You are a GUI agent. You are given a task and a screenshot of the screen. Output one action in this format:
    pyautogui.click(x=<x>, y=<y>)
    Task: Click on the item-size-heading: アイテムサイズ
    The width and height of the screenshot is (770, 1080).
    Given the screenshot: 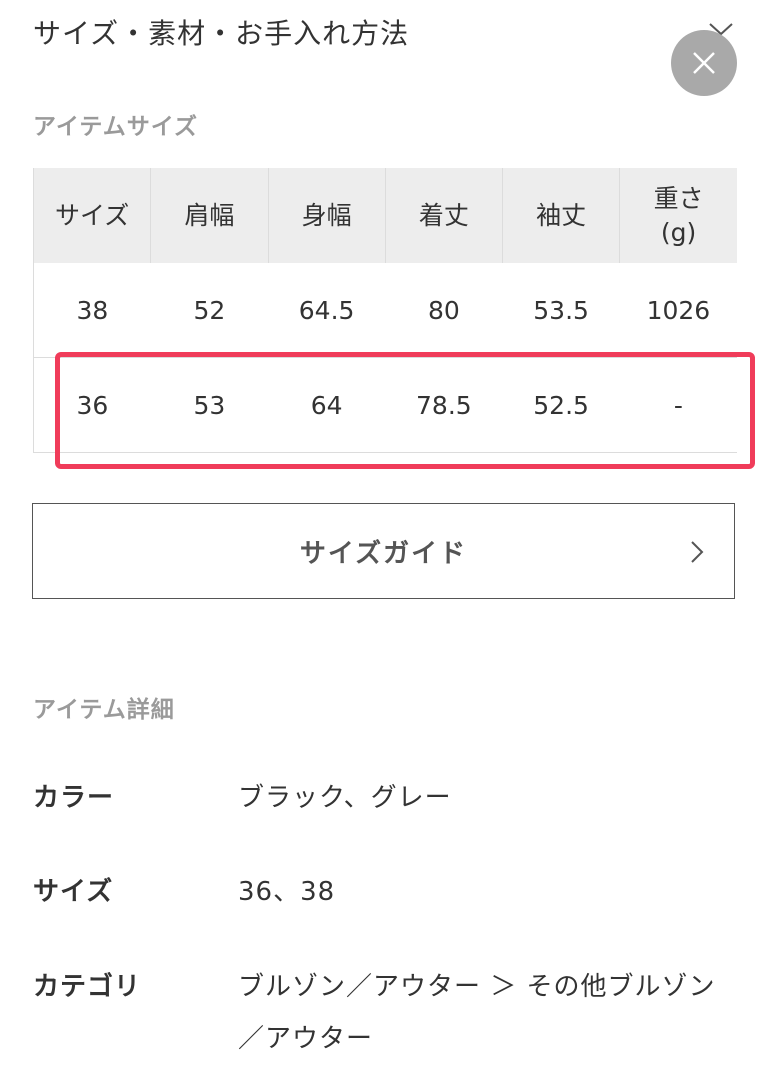 What is the action you would take?
    pyautogui.click(x=116, y=127)
    